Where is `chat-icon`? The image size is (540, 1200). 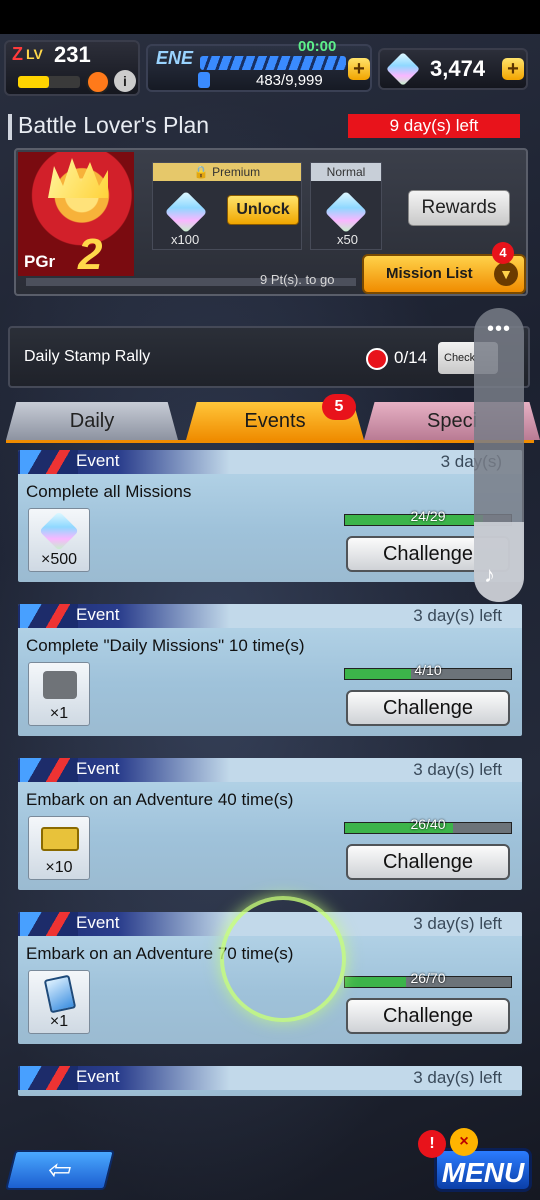
chat-icon is located at coordinates (60, 685).